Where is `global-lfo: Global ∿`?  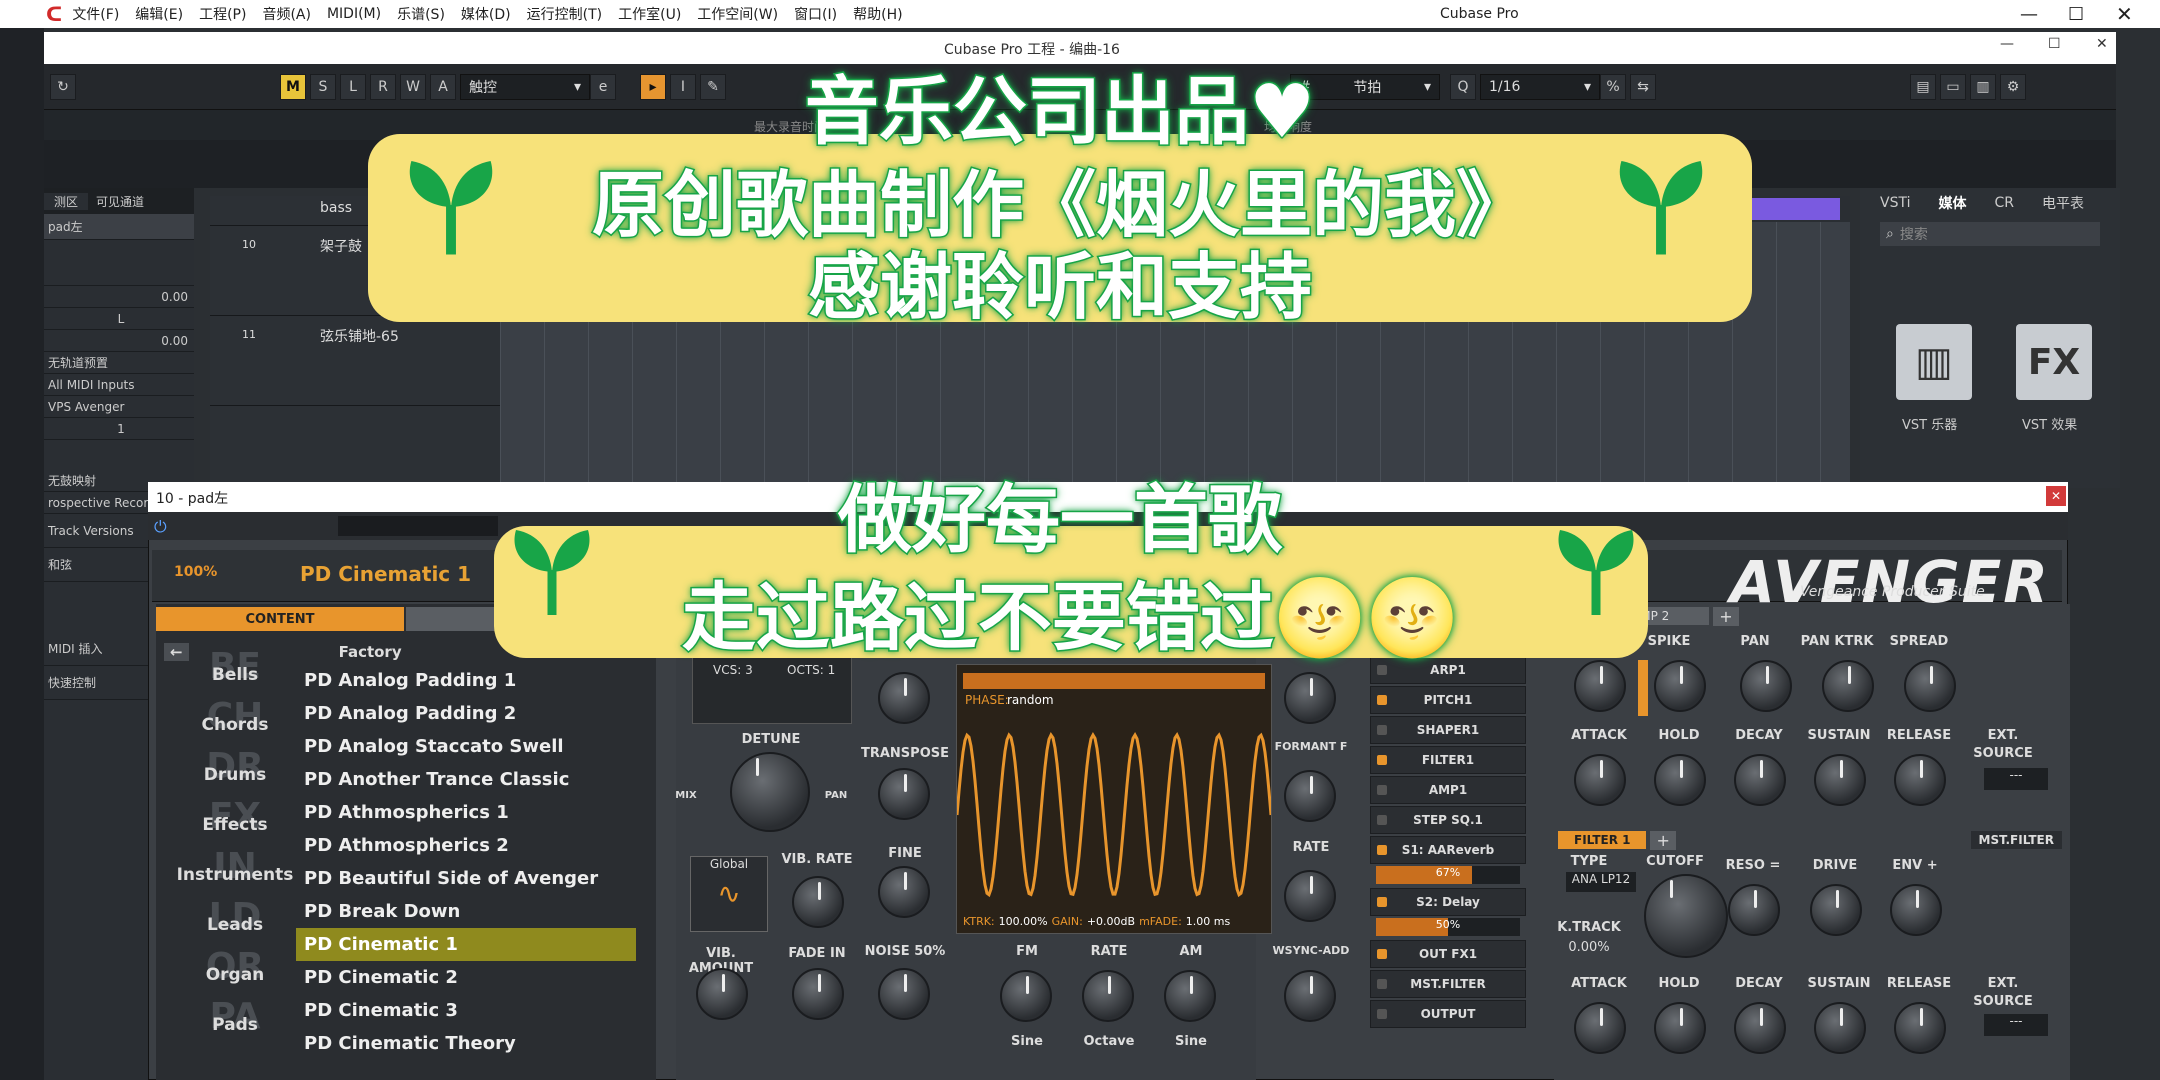
global-lfo: Global ∿ is located at coordinates (729, 894).